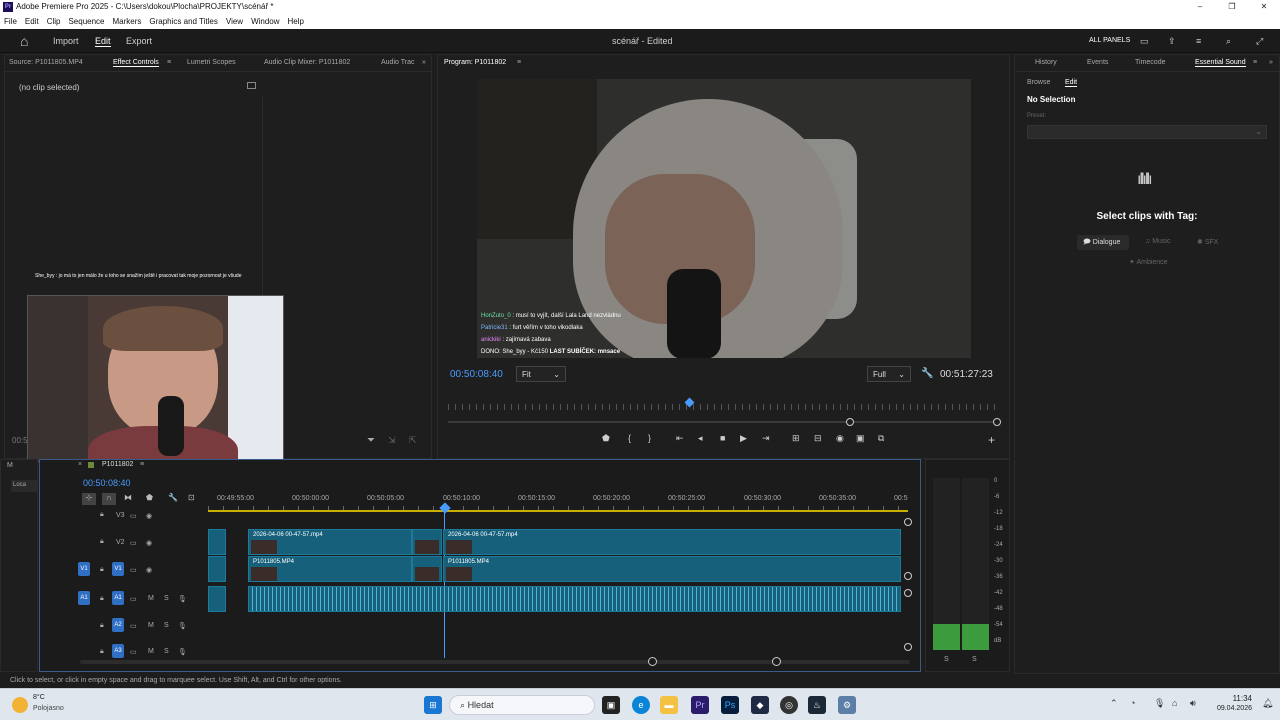 The image size is (1280, 720). What do you see at coordinates (1231, 698) in the screenshot?
I see `clock-time: 11:34` at bounding box center [1231, 698].